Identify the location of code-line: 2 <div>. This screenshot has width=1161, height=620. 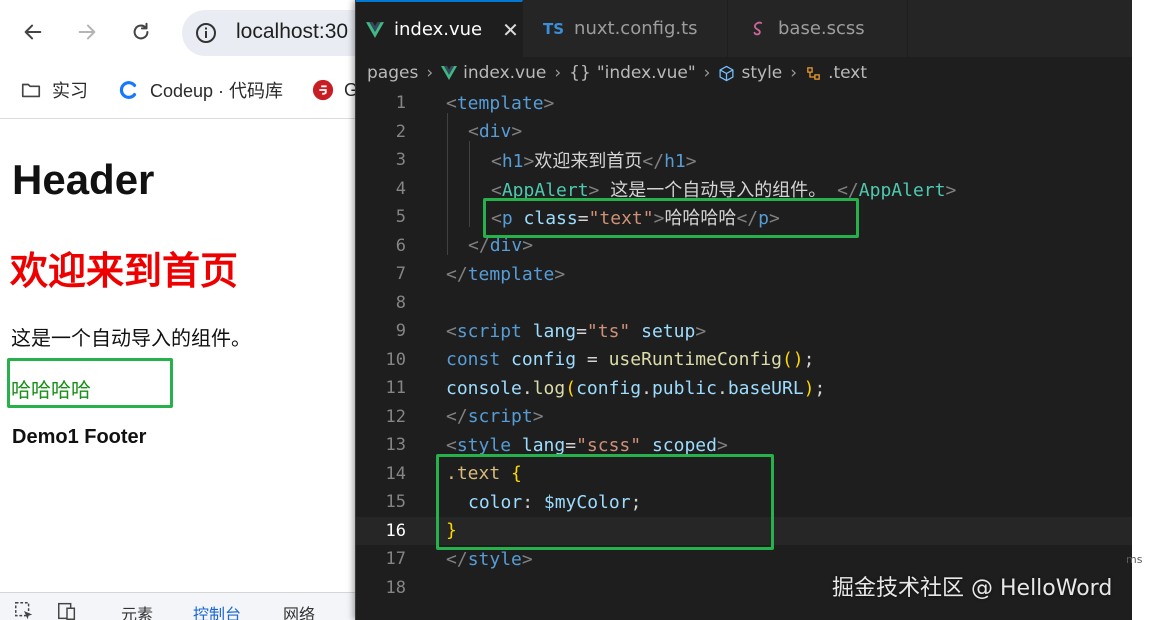
(744, 132).